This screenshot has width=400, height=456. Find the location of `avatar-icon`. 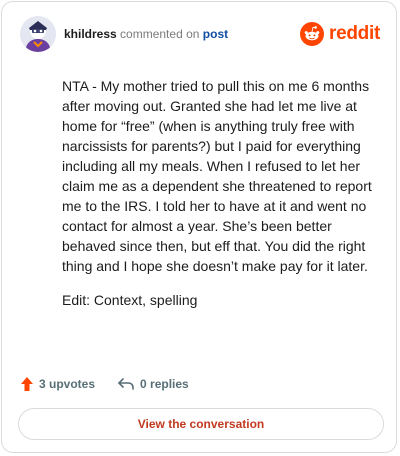

avatar-icon is located at coordinates (38, 34).